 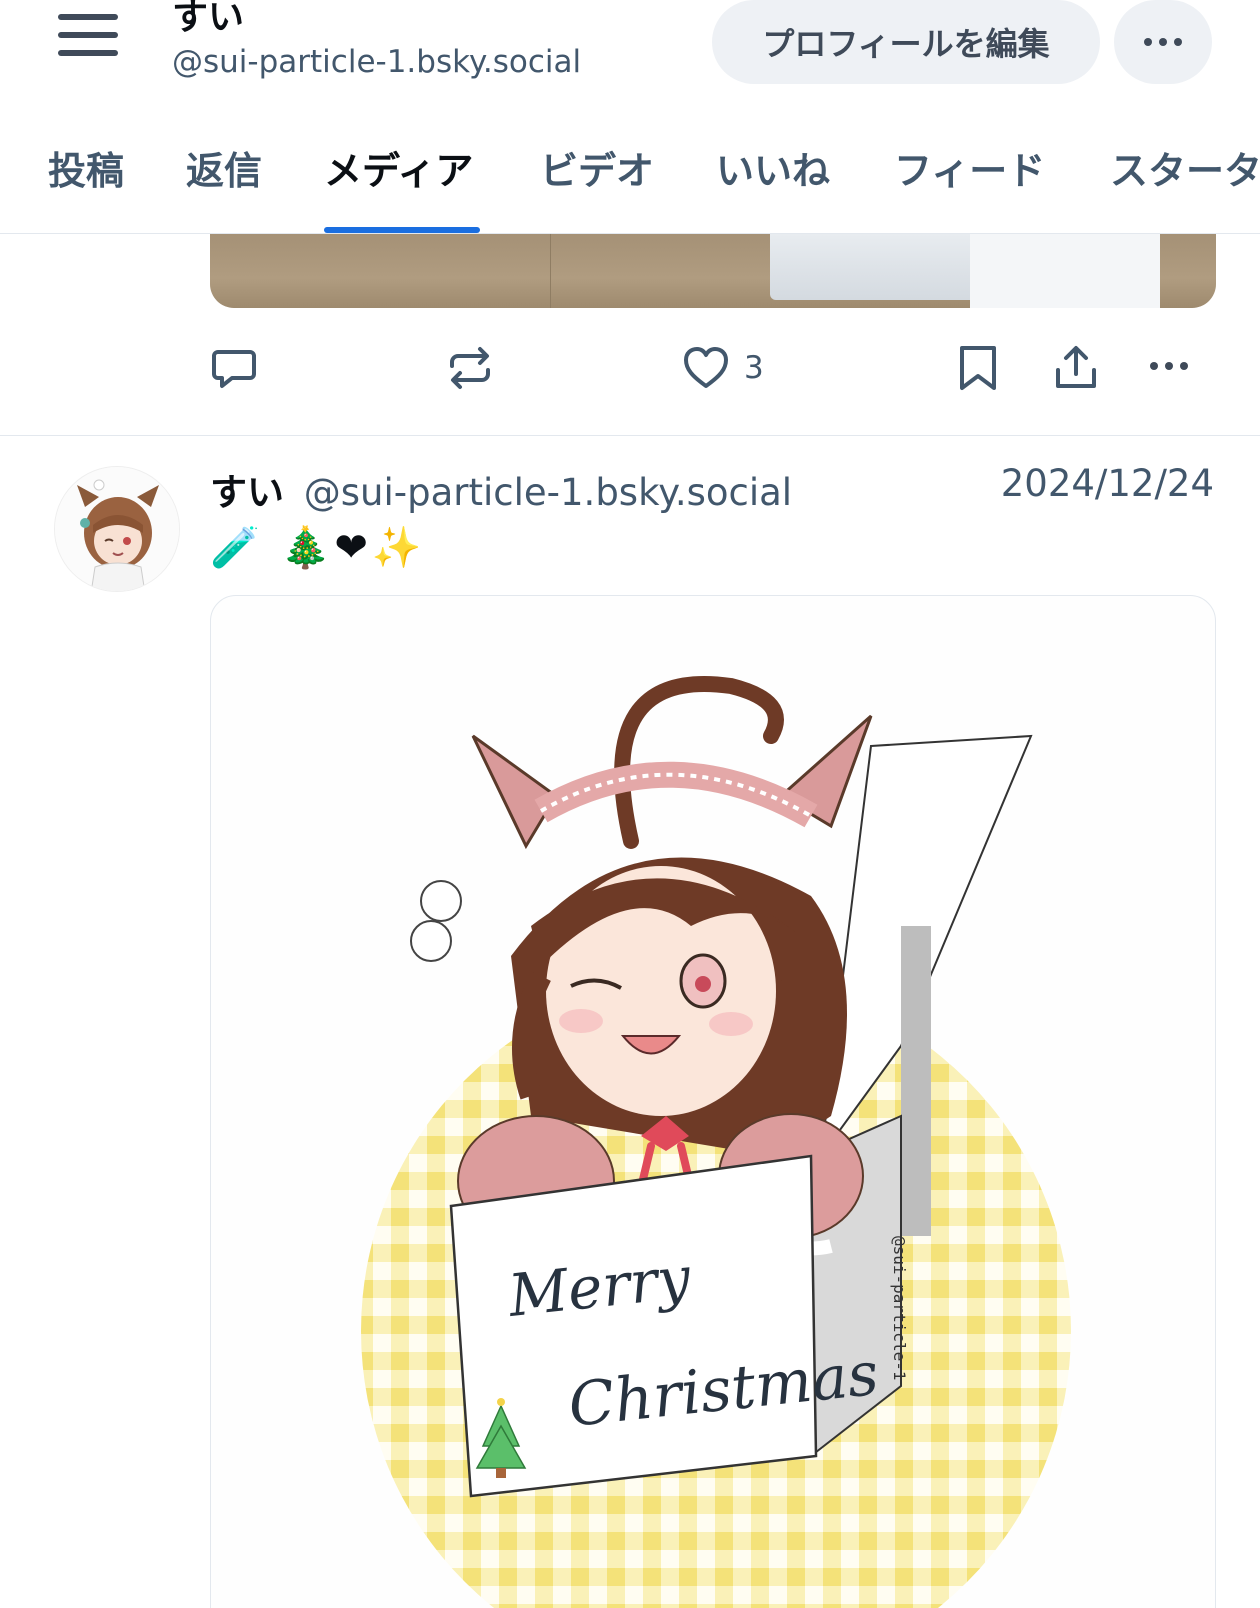 I want to click on bookmark-icon, so click(x=978, y=368).